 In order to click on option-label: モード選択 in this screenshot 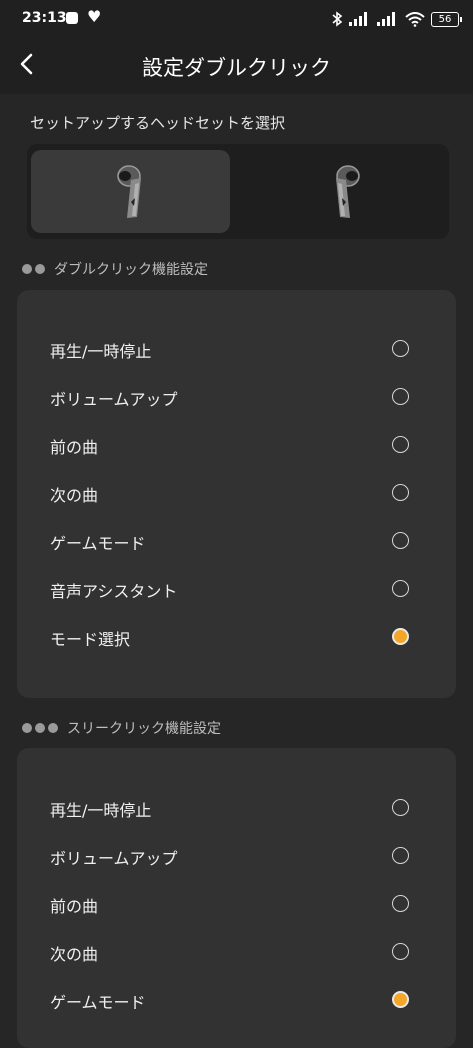, I will do `click(90, 639)`.